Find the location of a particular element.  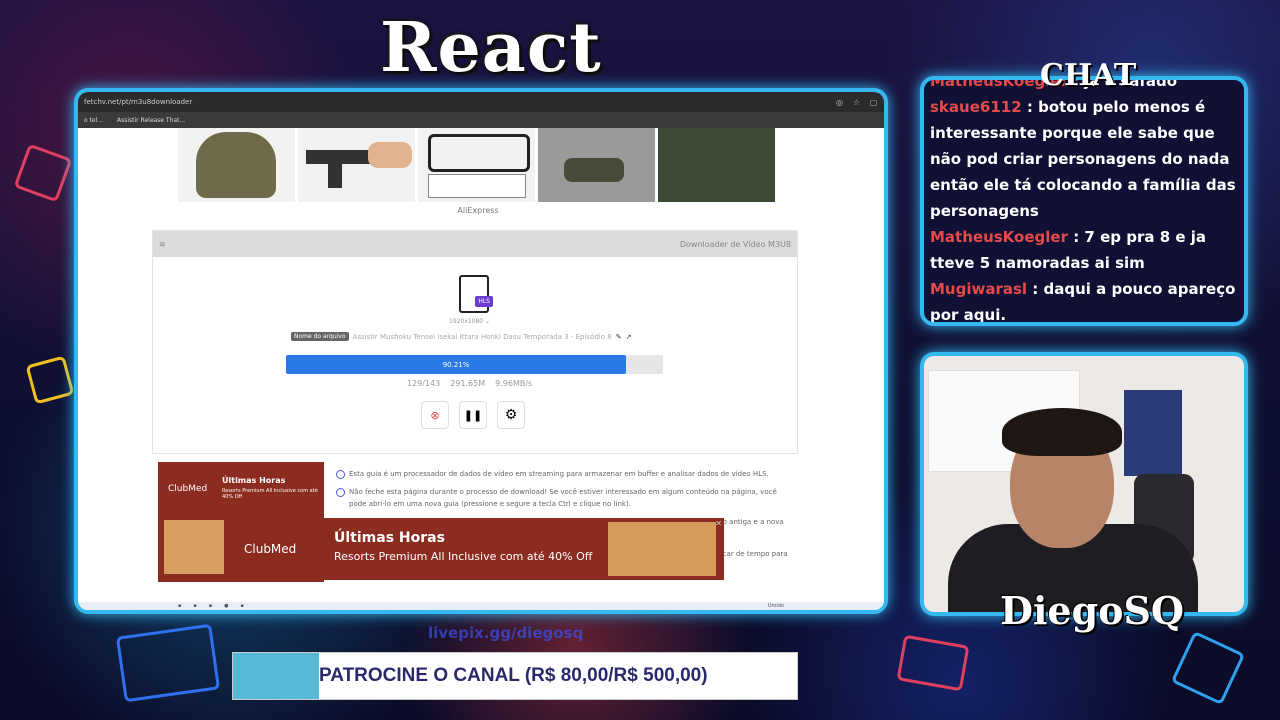

chat-username: MatheusKoegler is located at coordinates (999, 237).